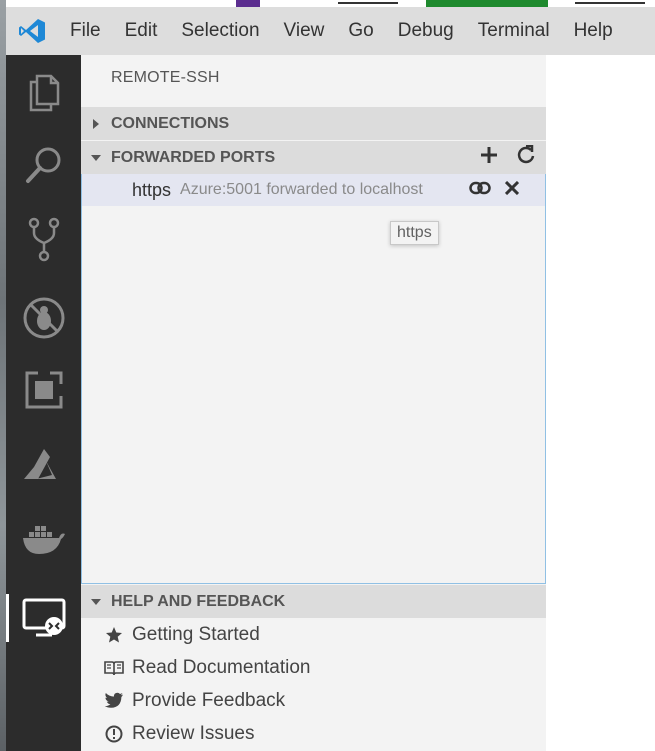 This screenshot has height=751, width=655. What do you see at coordinates (313, 157) in the screenshot?
I see `forwarded-ports-section-header: FORWARDED PORTS` at bounding box center [313, 157].